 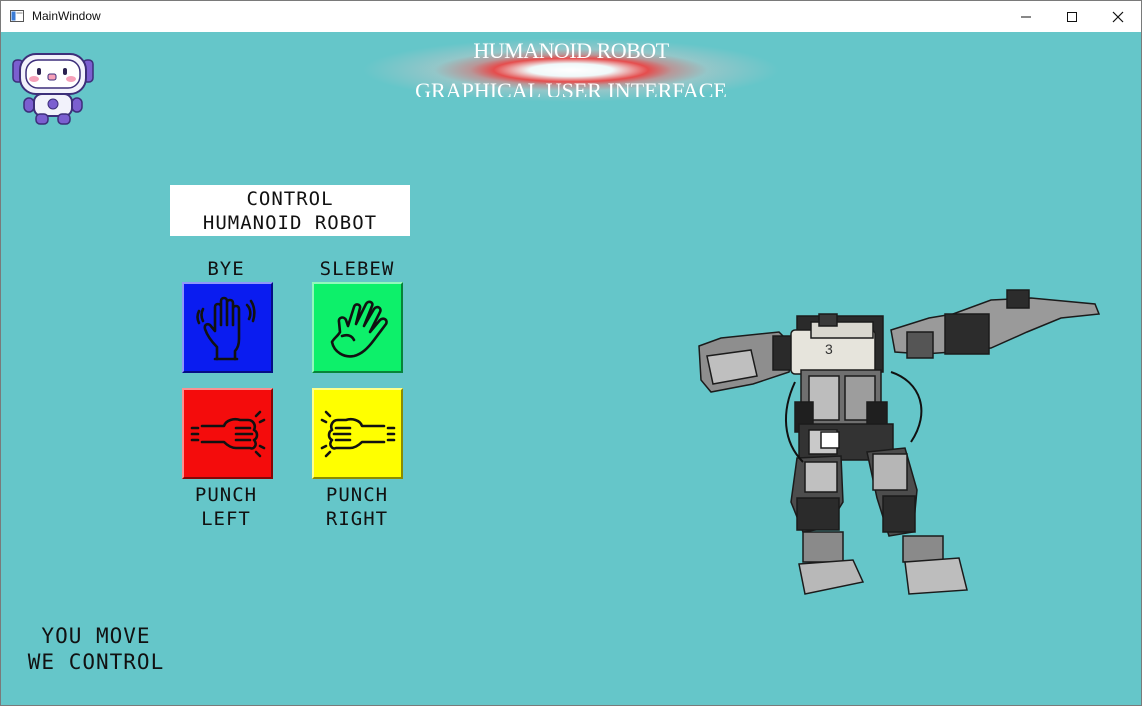 I want to click on close-icon, so click(x=1118, y=16).